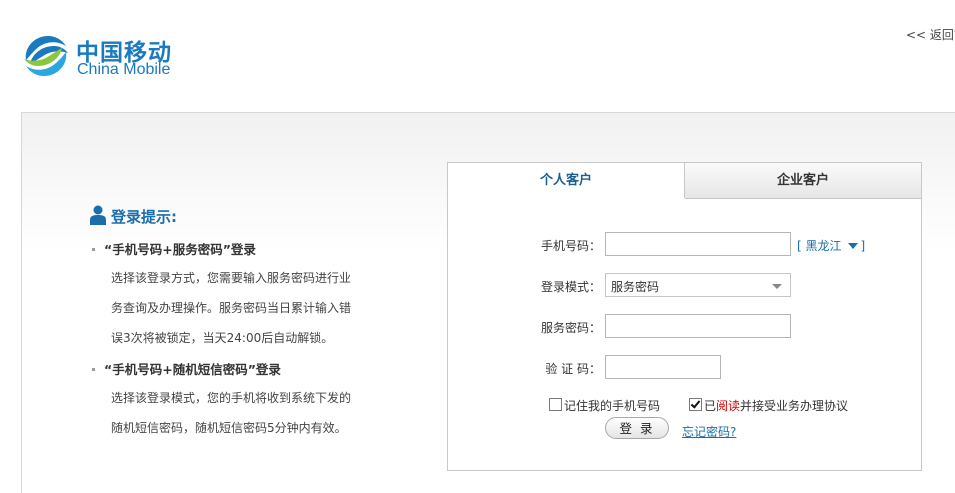 The width and height of the screenshot is (955, 493). I want to click on login-mode-label: 登录模式：, so click(570, 287).